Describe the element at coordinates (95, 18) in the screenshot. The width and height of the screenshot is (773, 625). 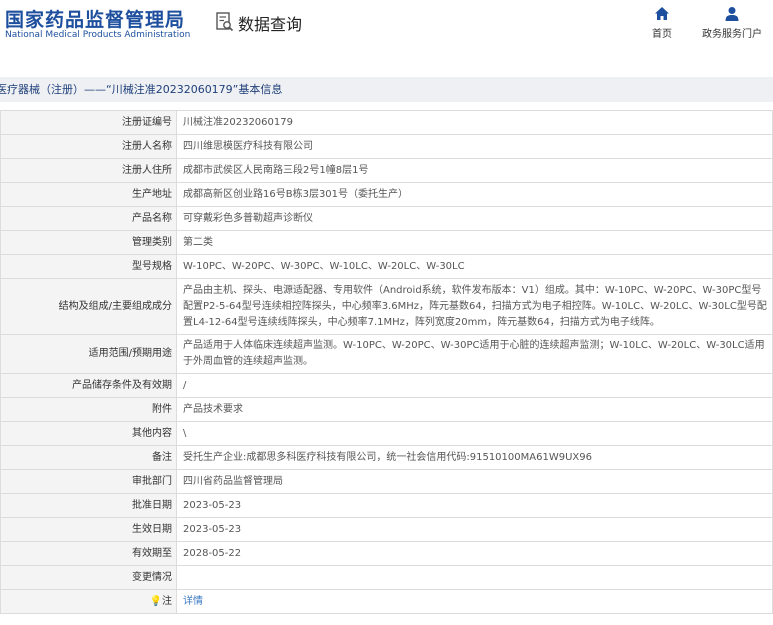
I see `site-logo-cn: 国家药品监督管理局` at that location.